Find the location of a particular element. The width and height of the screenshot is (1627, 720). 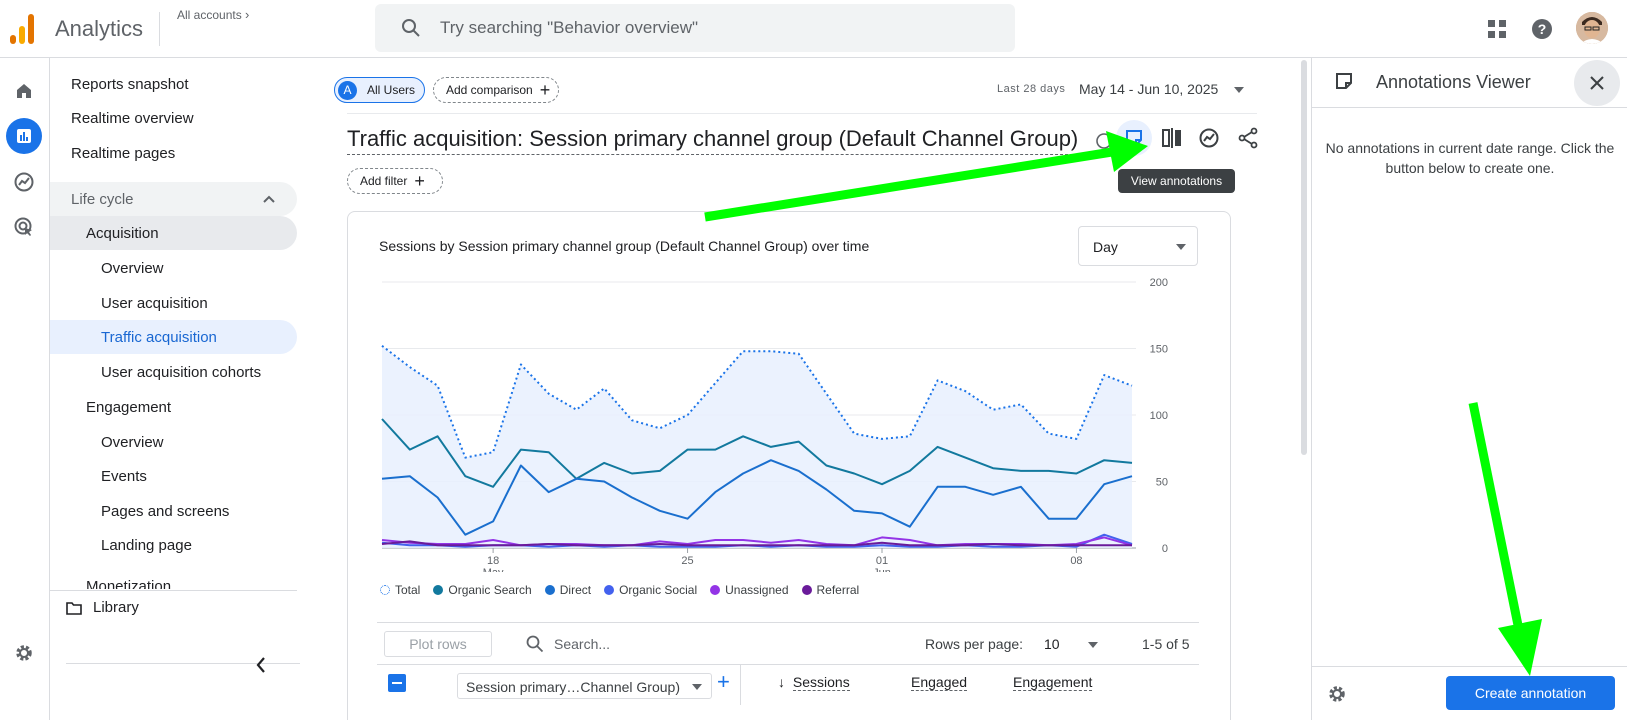

nav-item-user-acquisition: User acquisition is located at coordinates (173, 303).